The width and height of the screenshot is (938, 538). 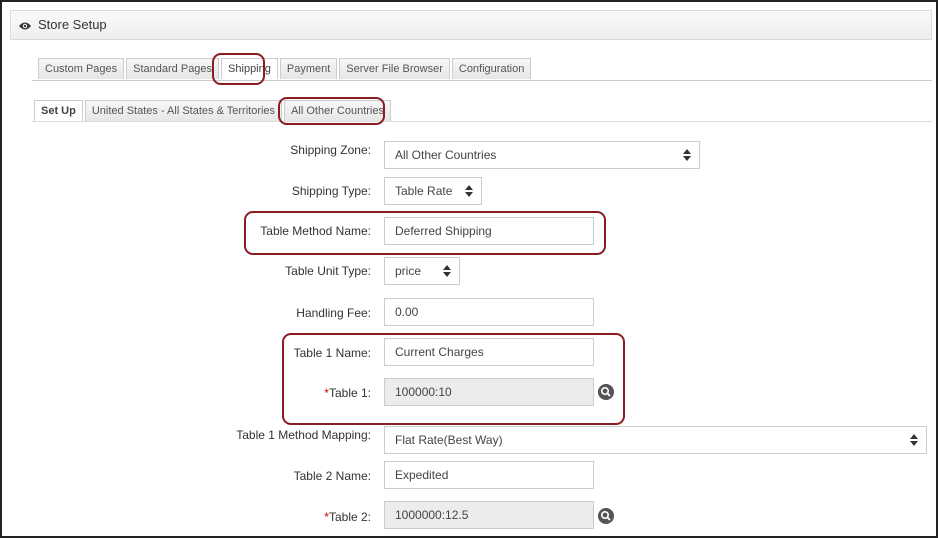 I want to click on shipping-zone-label: Shipping Zone:, so click(x=330, y=150).